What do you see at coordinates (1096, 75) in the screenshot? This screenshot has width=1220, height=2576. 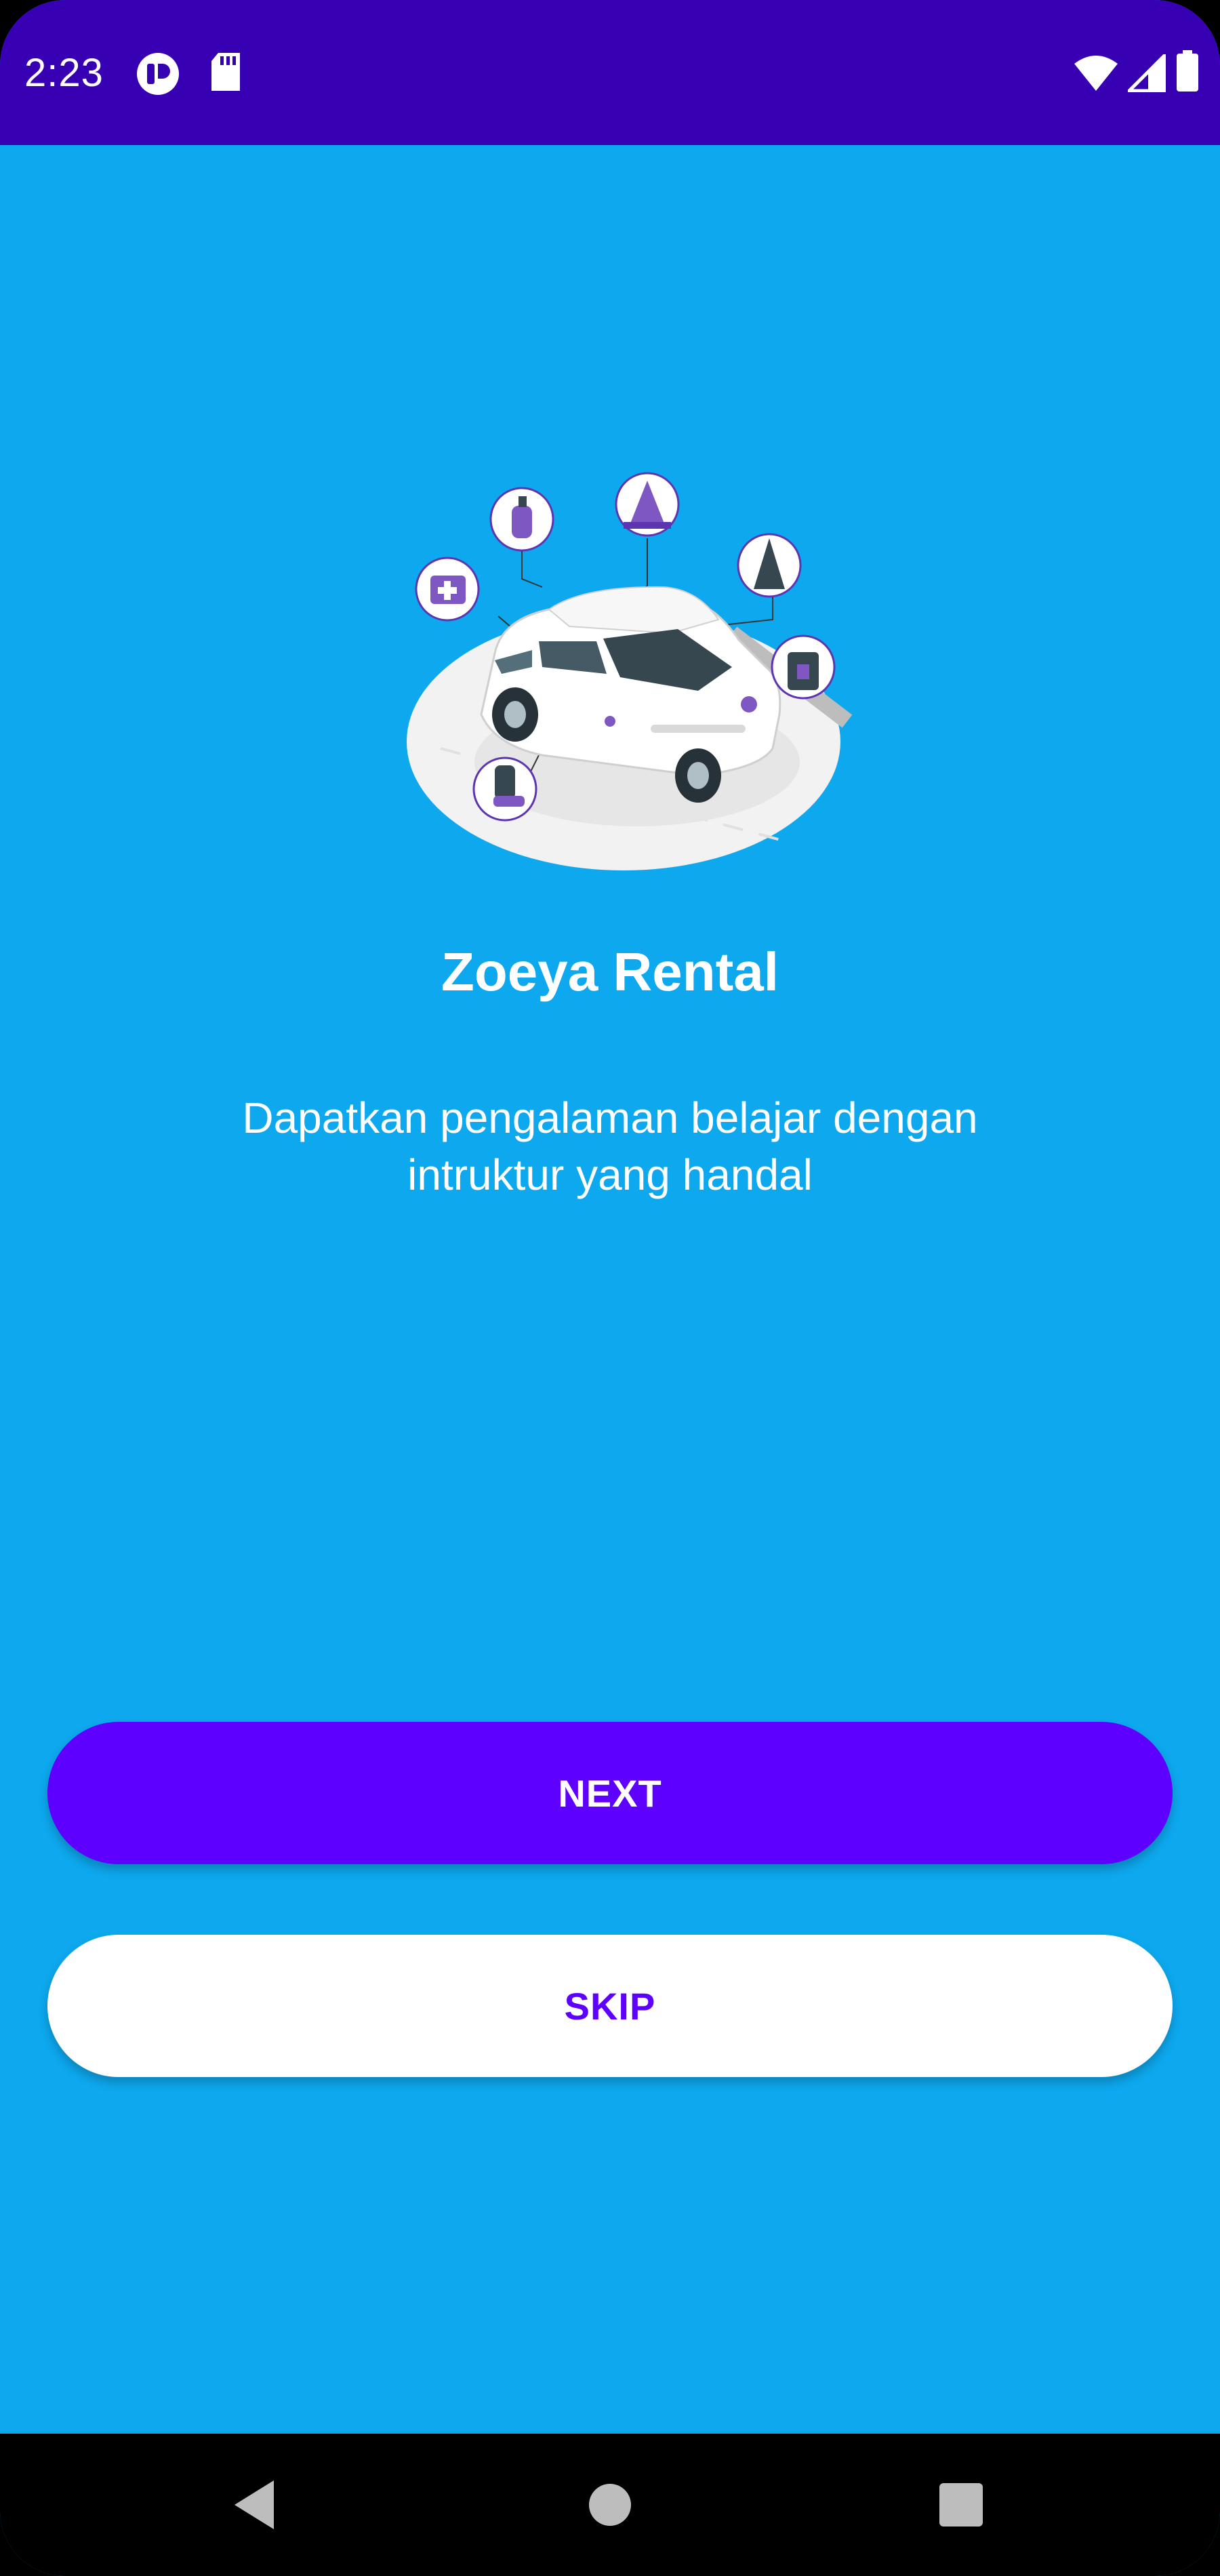 I see `wifi-icon` at bounding box center [1096, 75].